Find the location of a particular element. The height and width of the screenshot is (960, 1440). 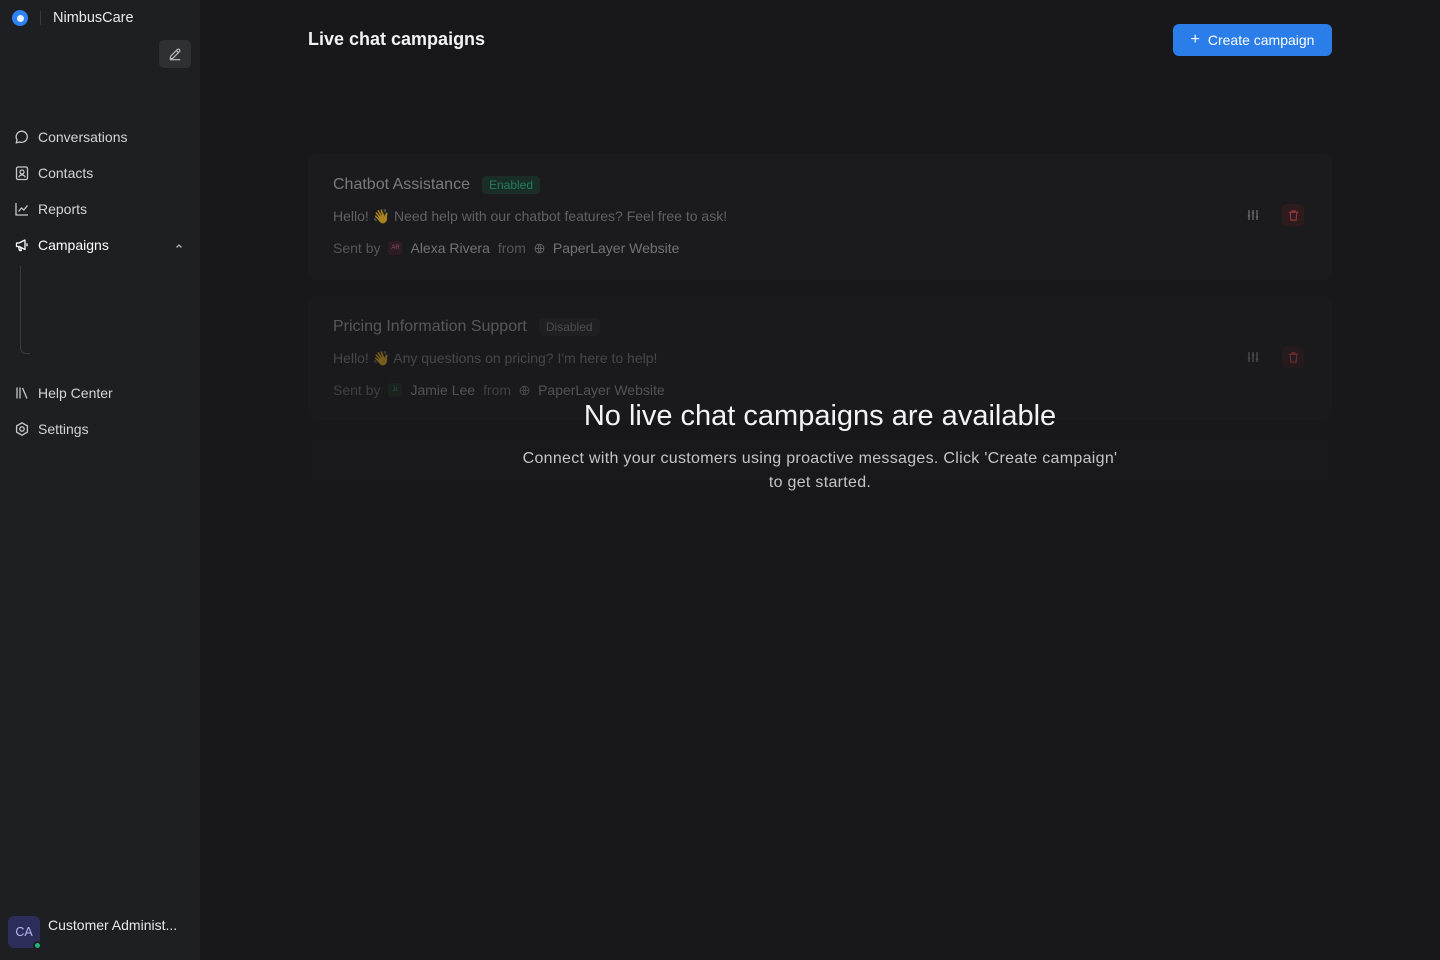

sidebar-item-campaigns: Campaigns is located at coordinates (100, 245).